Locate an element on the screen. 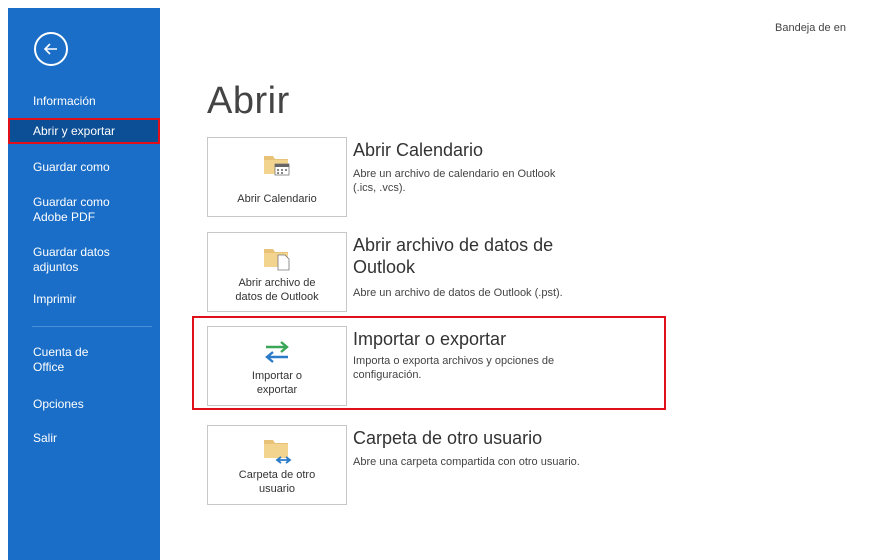 The image size is (871, 560). option-title: Abrir archivo de datos de Outlook is located at coordinates (453, 256).